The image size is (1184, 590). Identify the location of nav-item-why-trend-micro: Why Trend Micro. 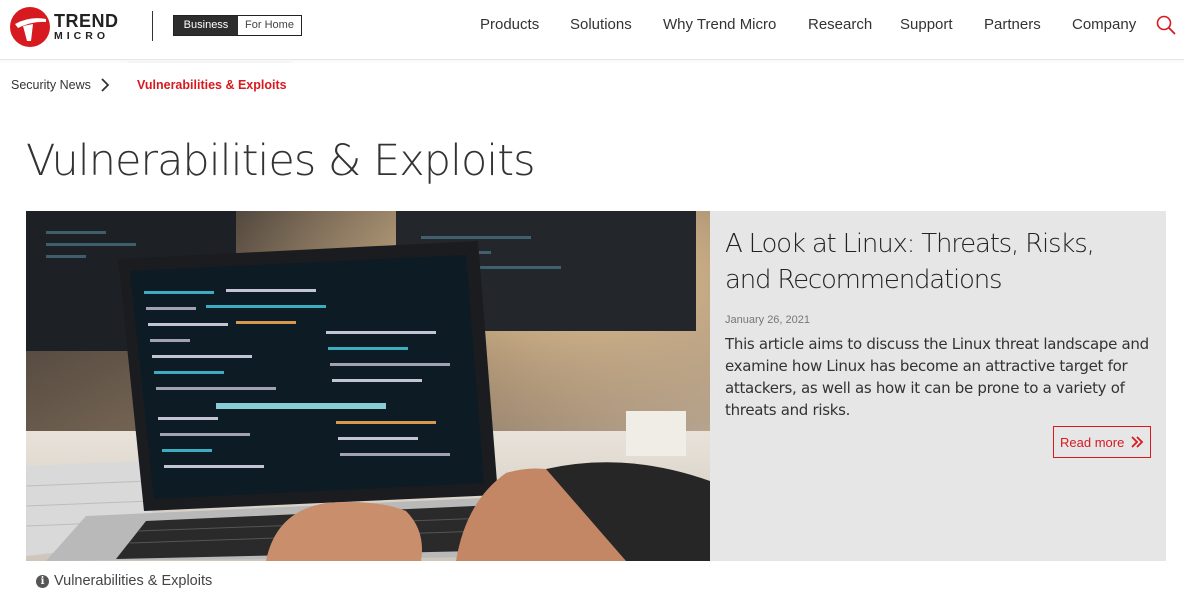
(719, 24).